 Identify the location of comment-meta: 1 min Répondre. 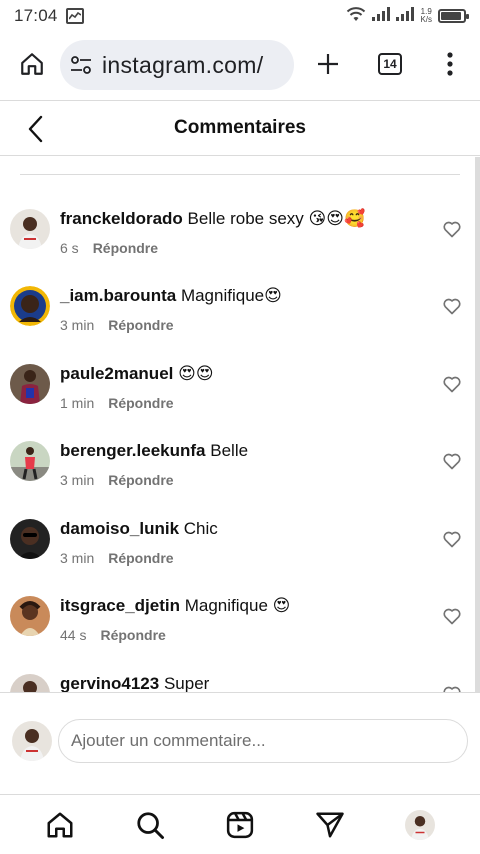
(117, 403).